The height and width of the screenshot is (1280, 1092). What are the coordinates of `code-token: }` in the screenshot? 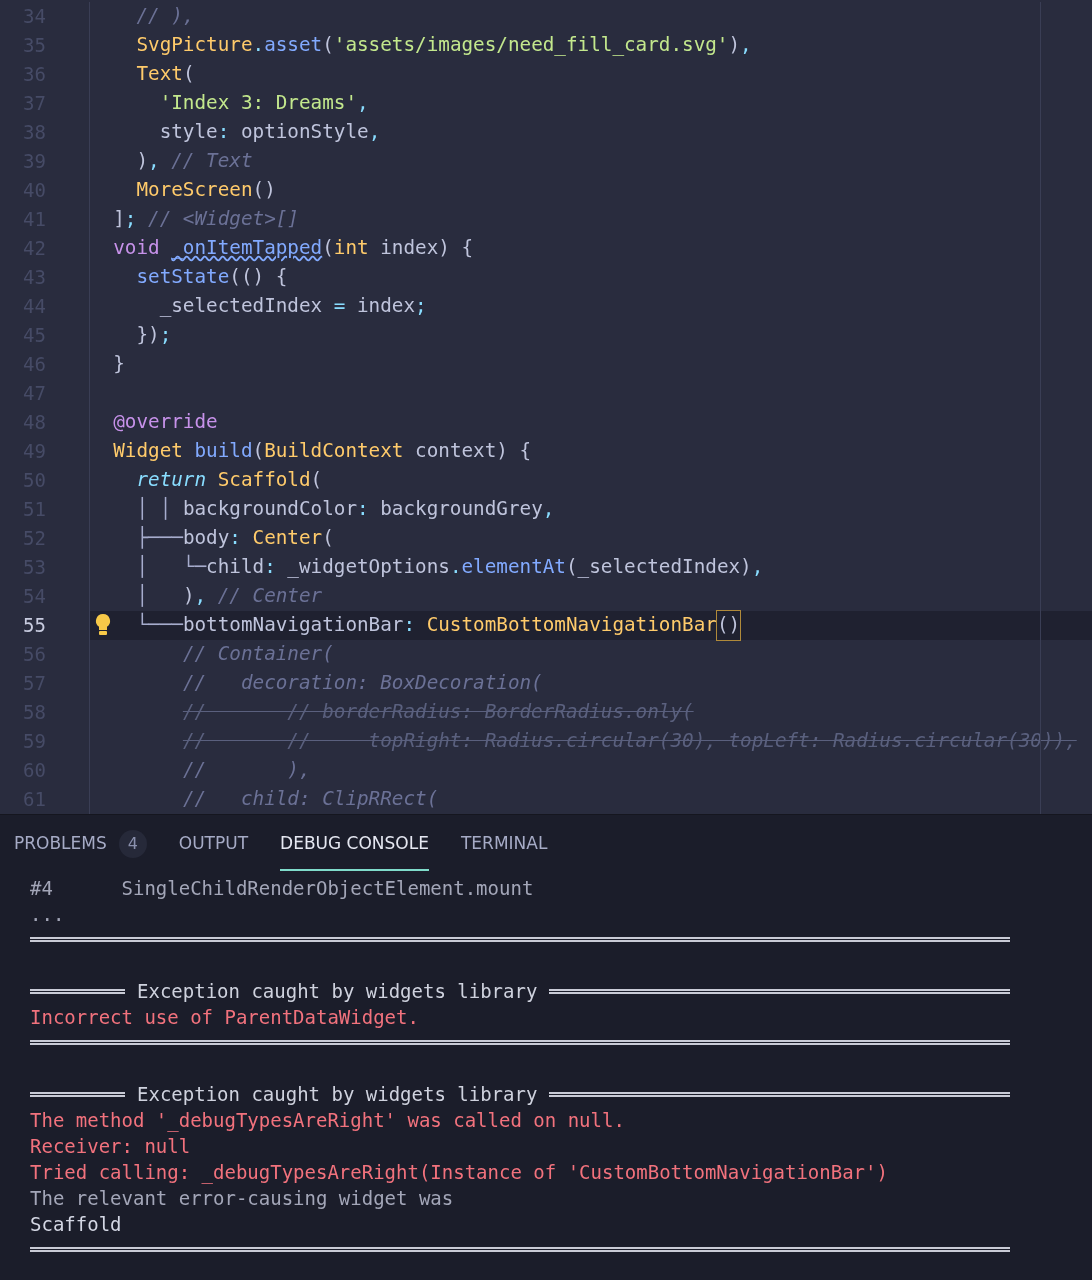 It's located at (119, 364).